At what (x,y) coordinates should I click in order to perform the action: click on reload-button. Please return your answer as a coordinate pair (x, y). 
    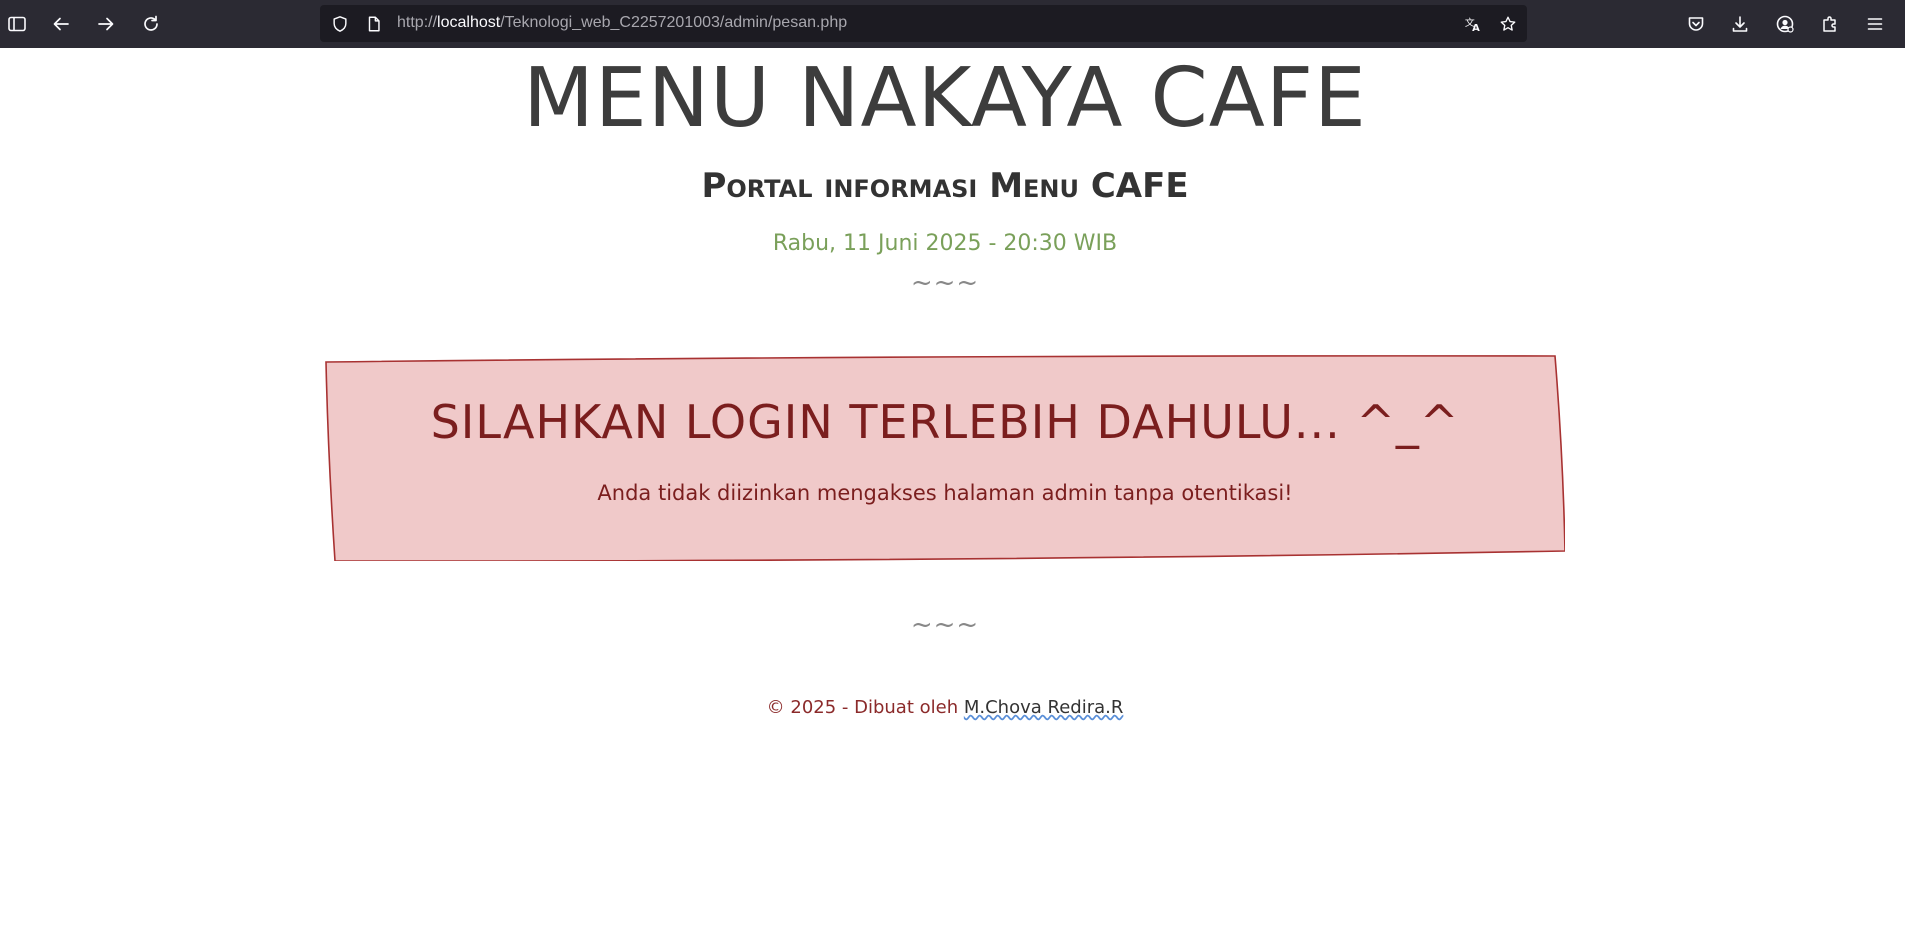
    Looking at the image, I should click on (151, 24).